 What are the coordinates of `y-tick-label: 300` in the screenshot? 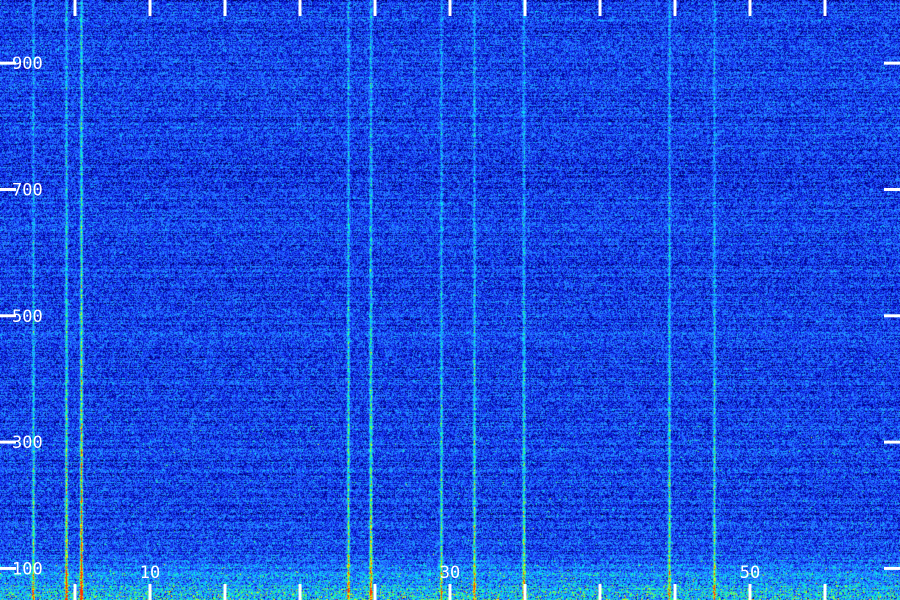 It's located at (27, 443).